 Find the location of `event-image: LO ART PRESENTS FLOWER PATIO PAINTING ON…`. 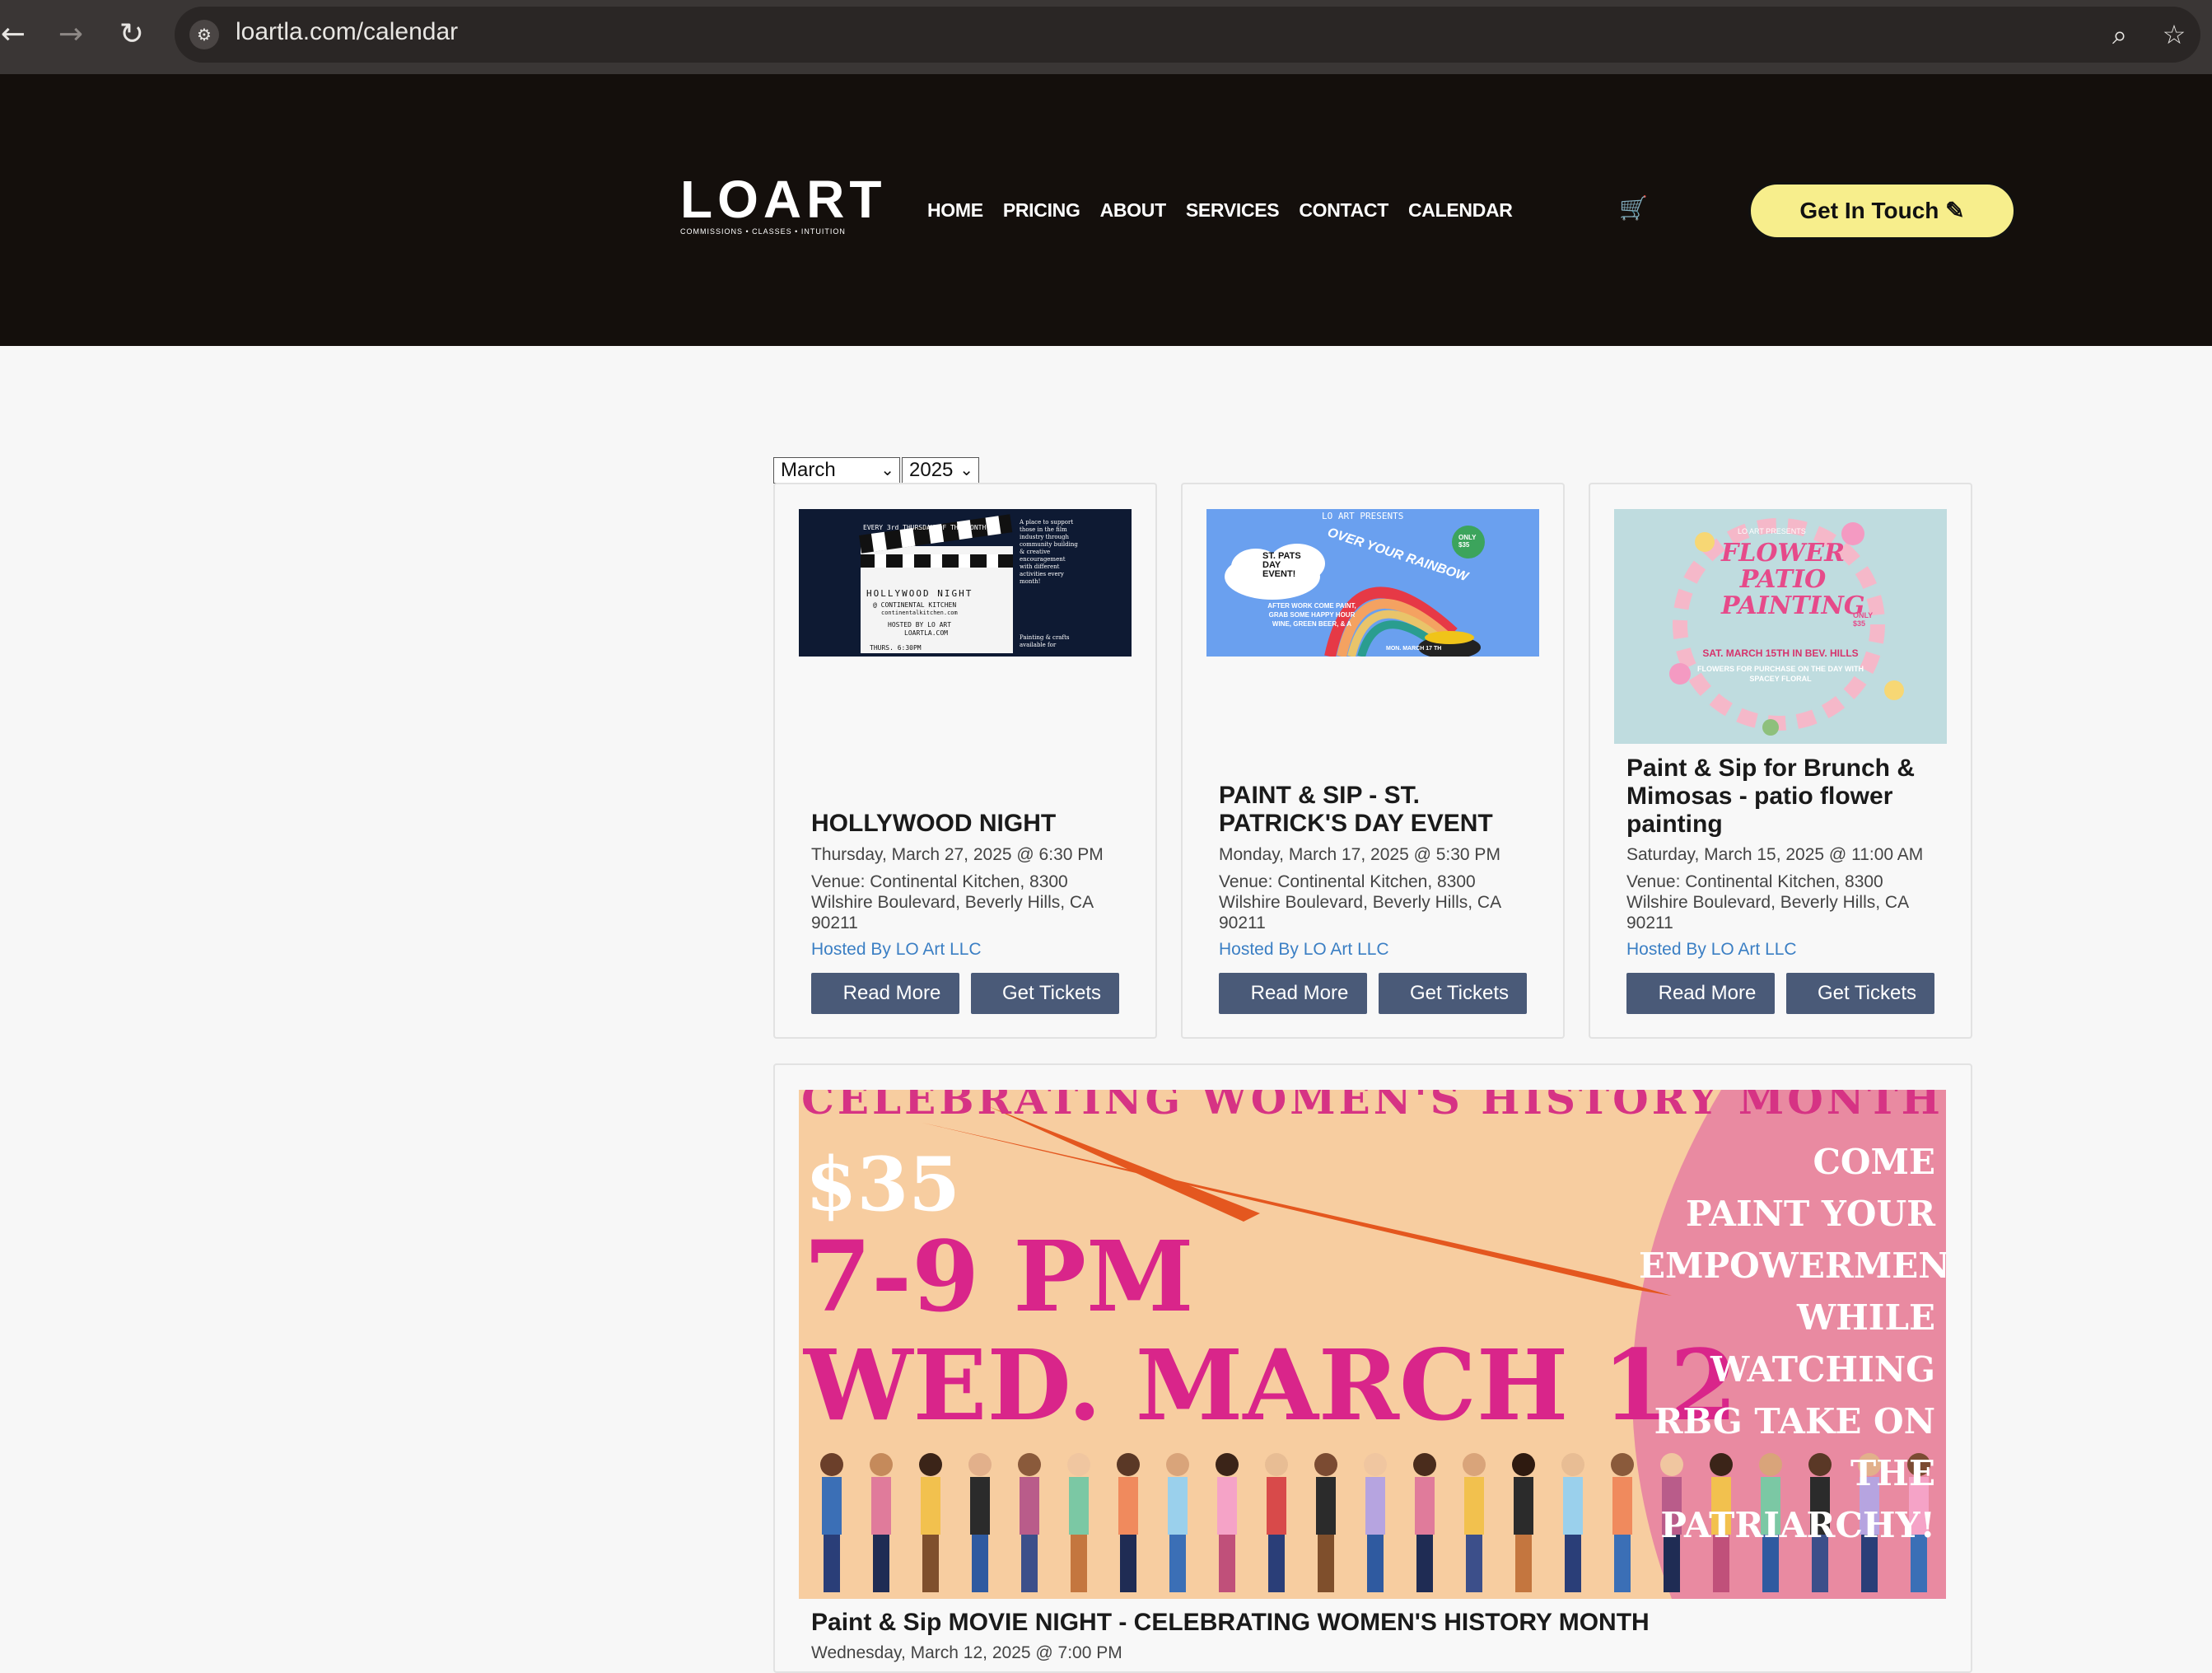

event-image: LO ART PRESENTS FLOWER PATIO PAINTING ON… is located at coordinates (1780, 626).